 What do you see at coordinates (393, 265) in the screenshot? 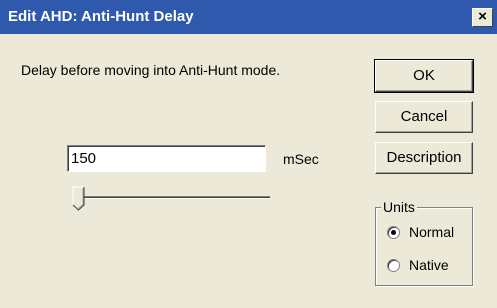
I see `radio-native-circle` at bounding box center [393, 265].